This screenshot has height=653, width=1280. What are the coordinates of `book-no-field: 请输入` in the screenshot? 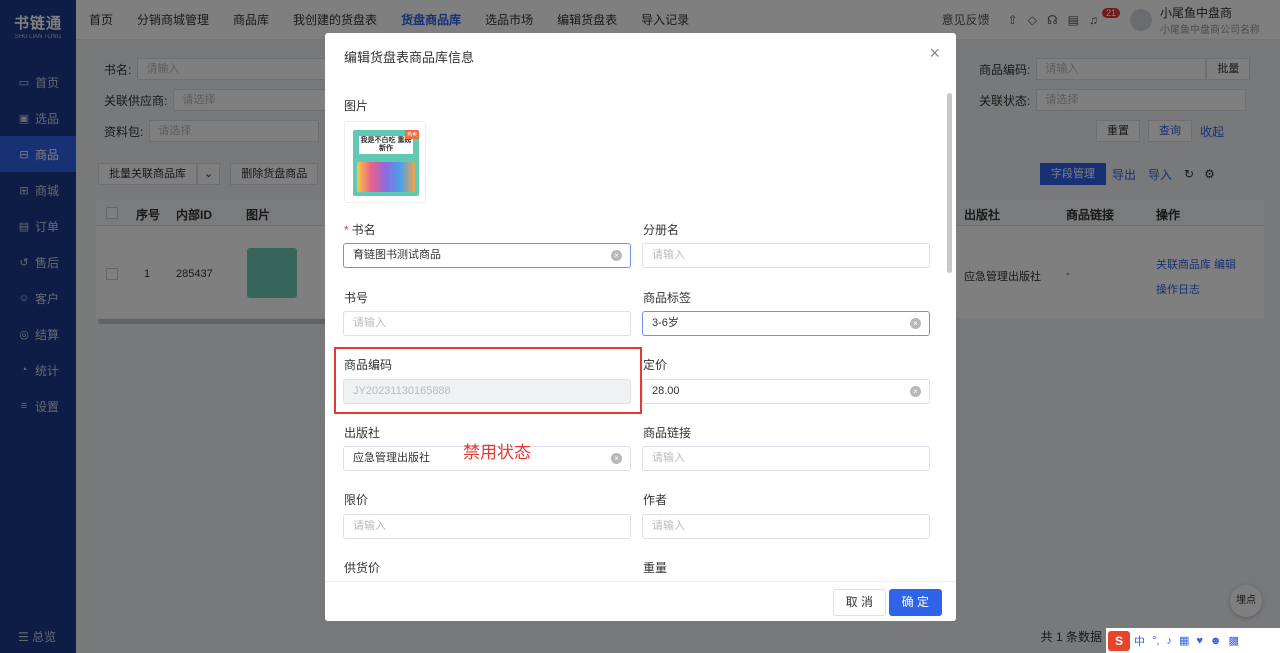 It's located at (487, 323).